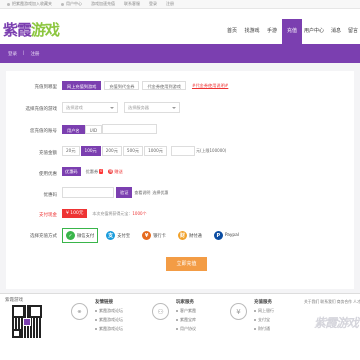  I want to click on footer-recharge-3-label: 财付通, so click(264, 328).